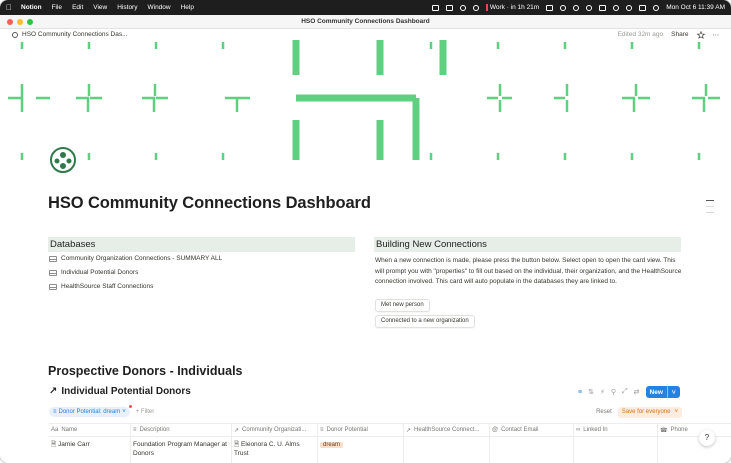 Image resolution: width=731 pixels, height=463 pixels. Describe the element at coordinates (578, 430) in the screenshot. I see `url-column-icon: ∞` at that location.